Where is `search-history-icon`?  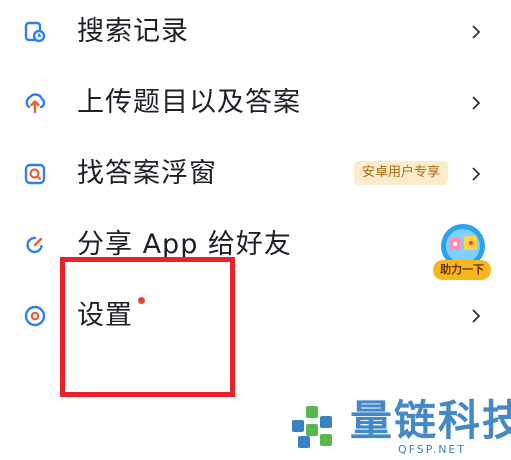
search-history-icon is located at coordinates (35, 32).